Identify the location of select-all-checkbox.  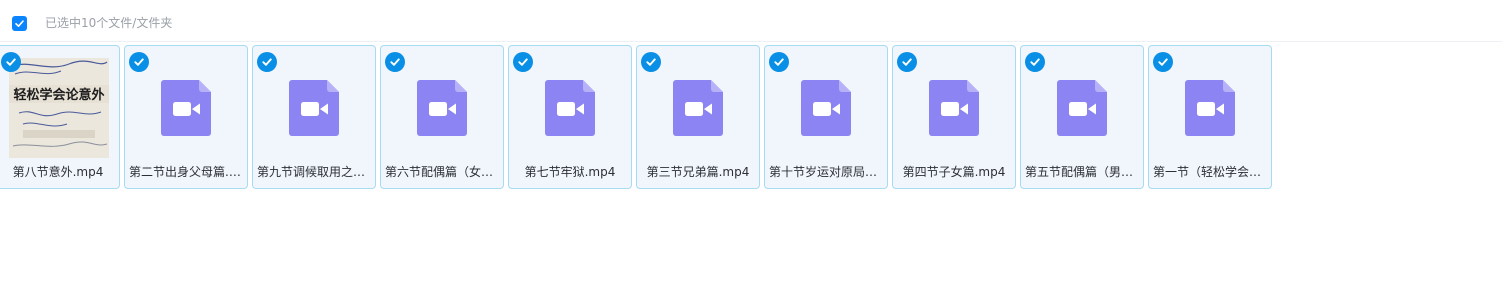
(19, 23).